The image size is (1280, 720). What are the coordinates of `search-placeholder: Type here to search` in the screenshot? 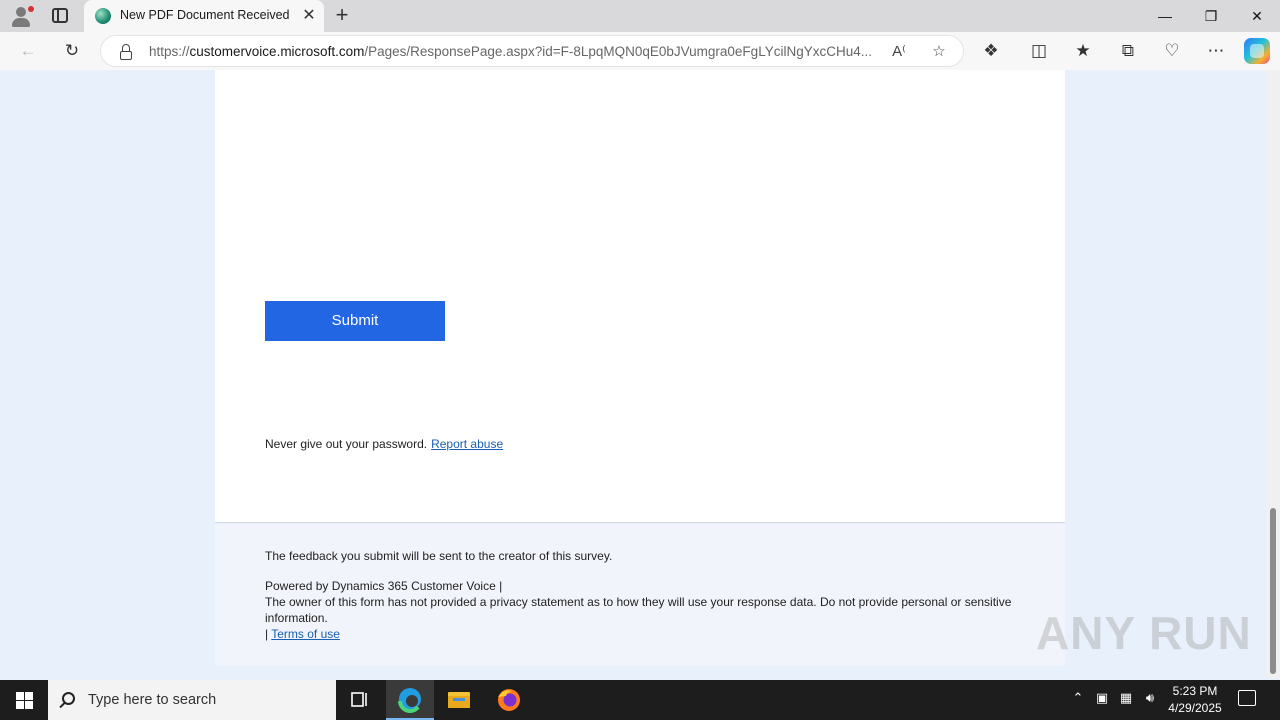 It's located at (152, 700).